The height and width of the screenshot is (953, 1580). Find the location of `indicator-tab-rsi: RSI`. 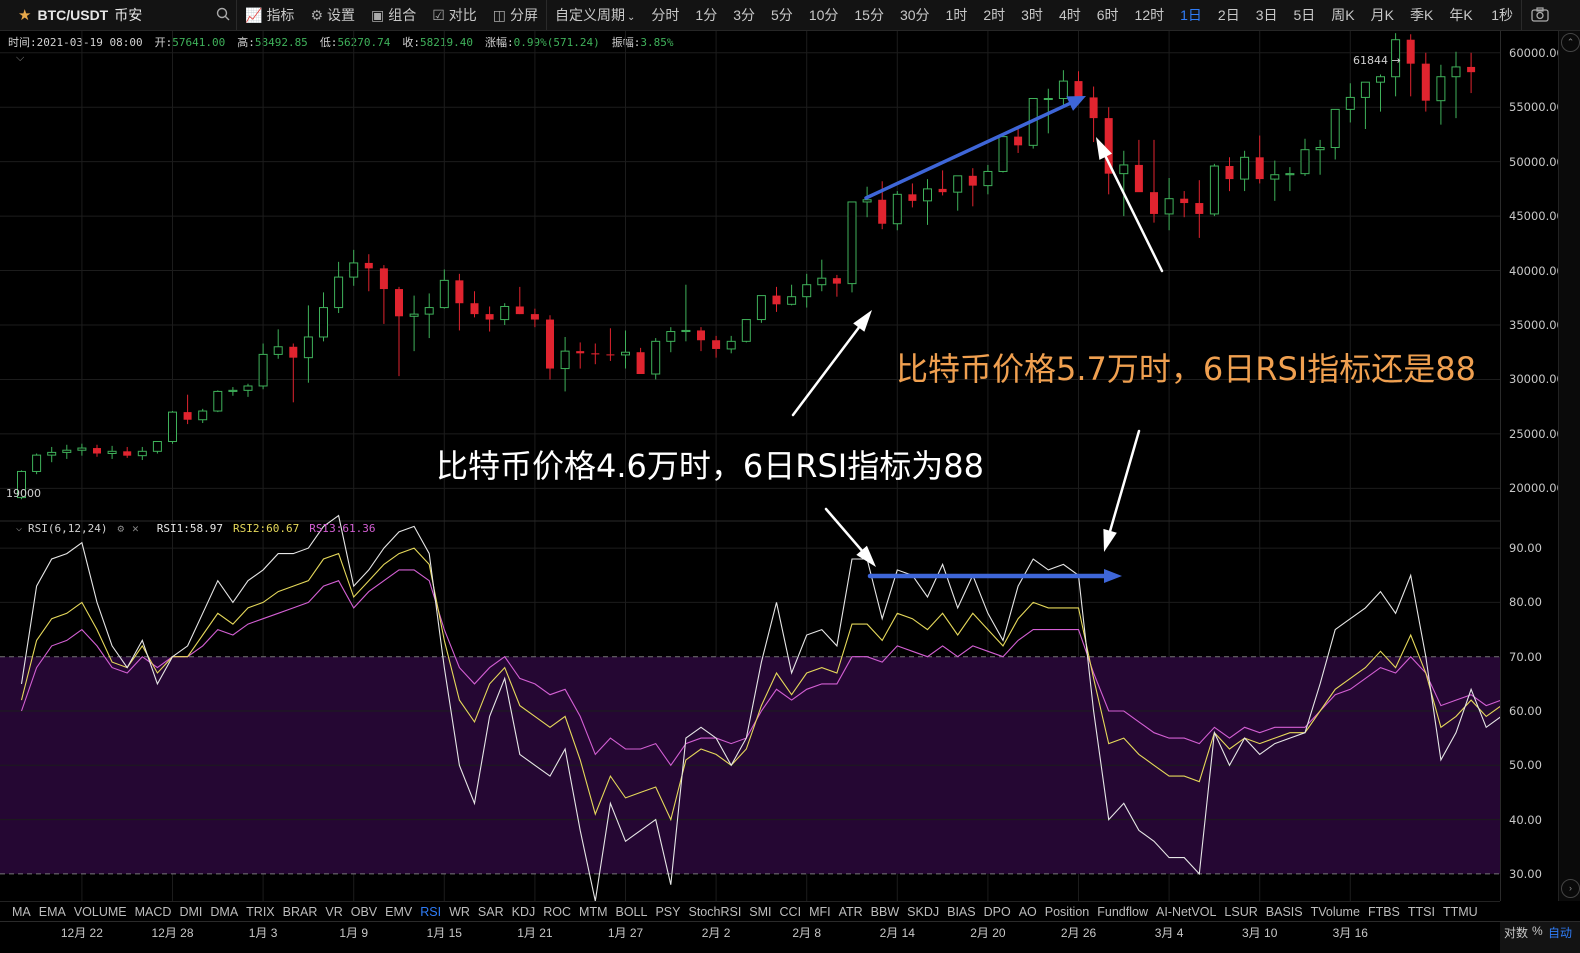

indicator-tab-rsi: RSI is located at coordinates (430, 912).